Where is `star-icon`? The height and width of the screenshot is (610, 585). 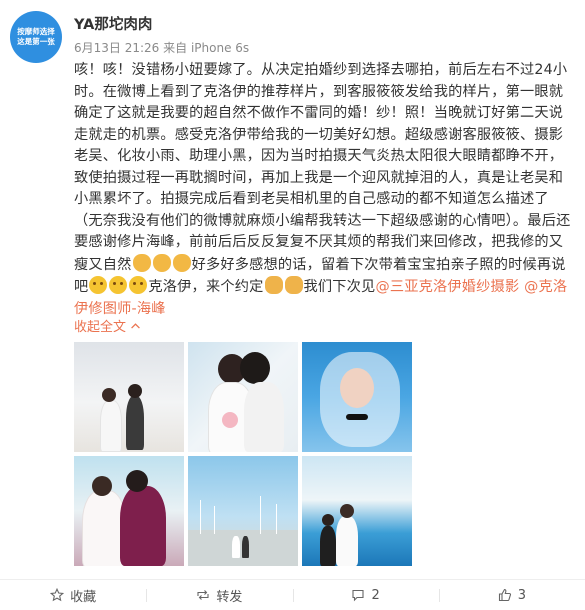 star-icon is located at coordinates (57, 595).